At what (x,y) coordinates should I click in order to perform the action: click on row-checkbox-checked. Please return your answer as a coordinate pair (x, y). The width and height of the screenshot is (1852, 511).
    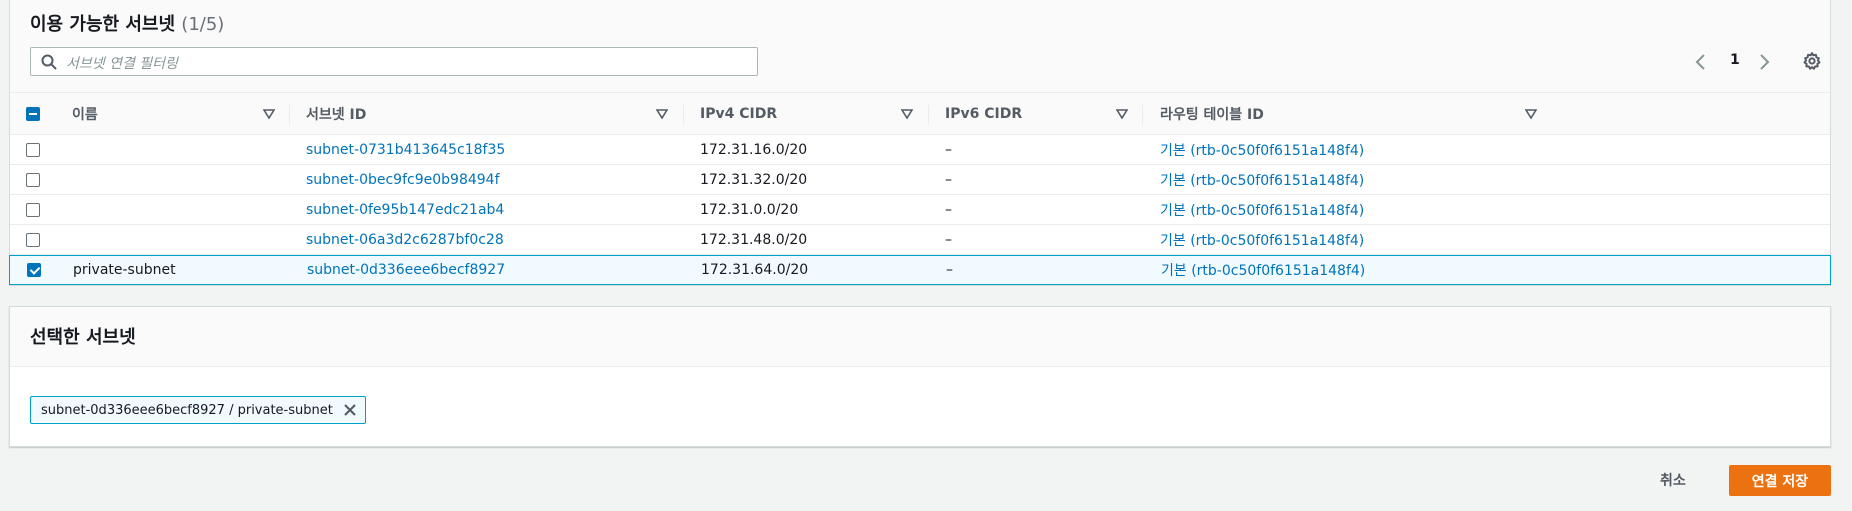
    Looking at the image, I should click on (34, 270).